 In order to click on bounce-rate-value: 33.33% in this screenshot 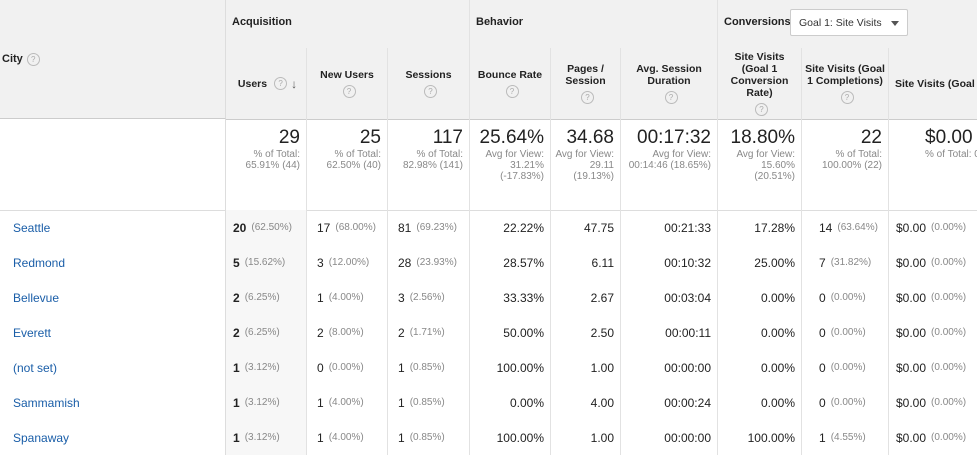, I will do `click(523, 297)`.